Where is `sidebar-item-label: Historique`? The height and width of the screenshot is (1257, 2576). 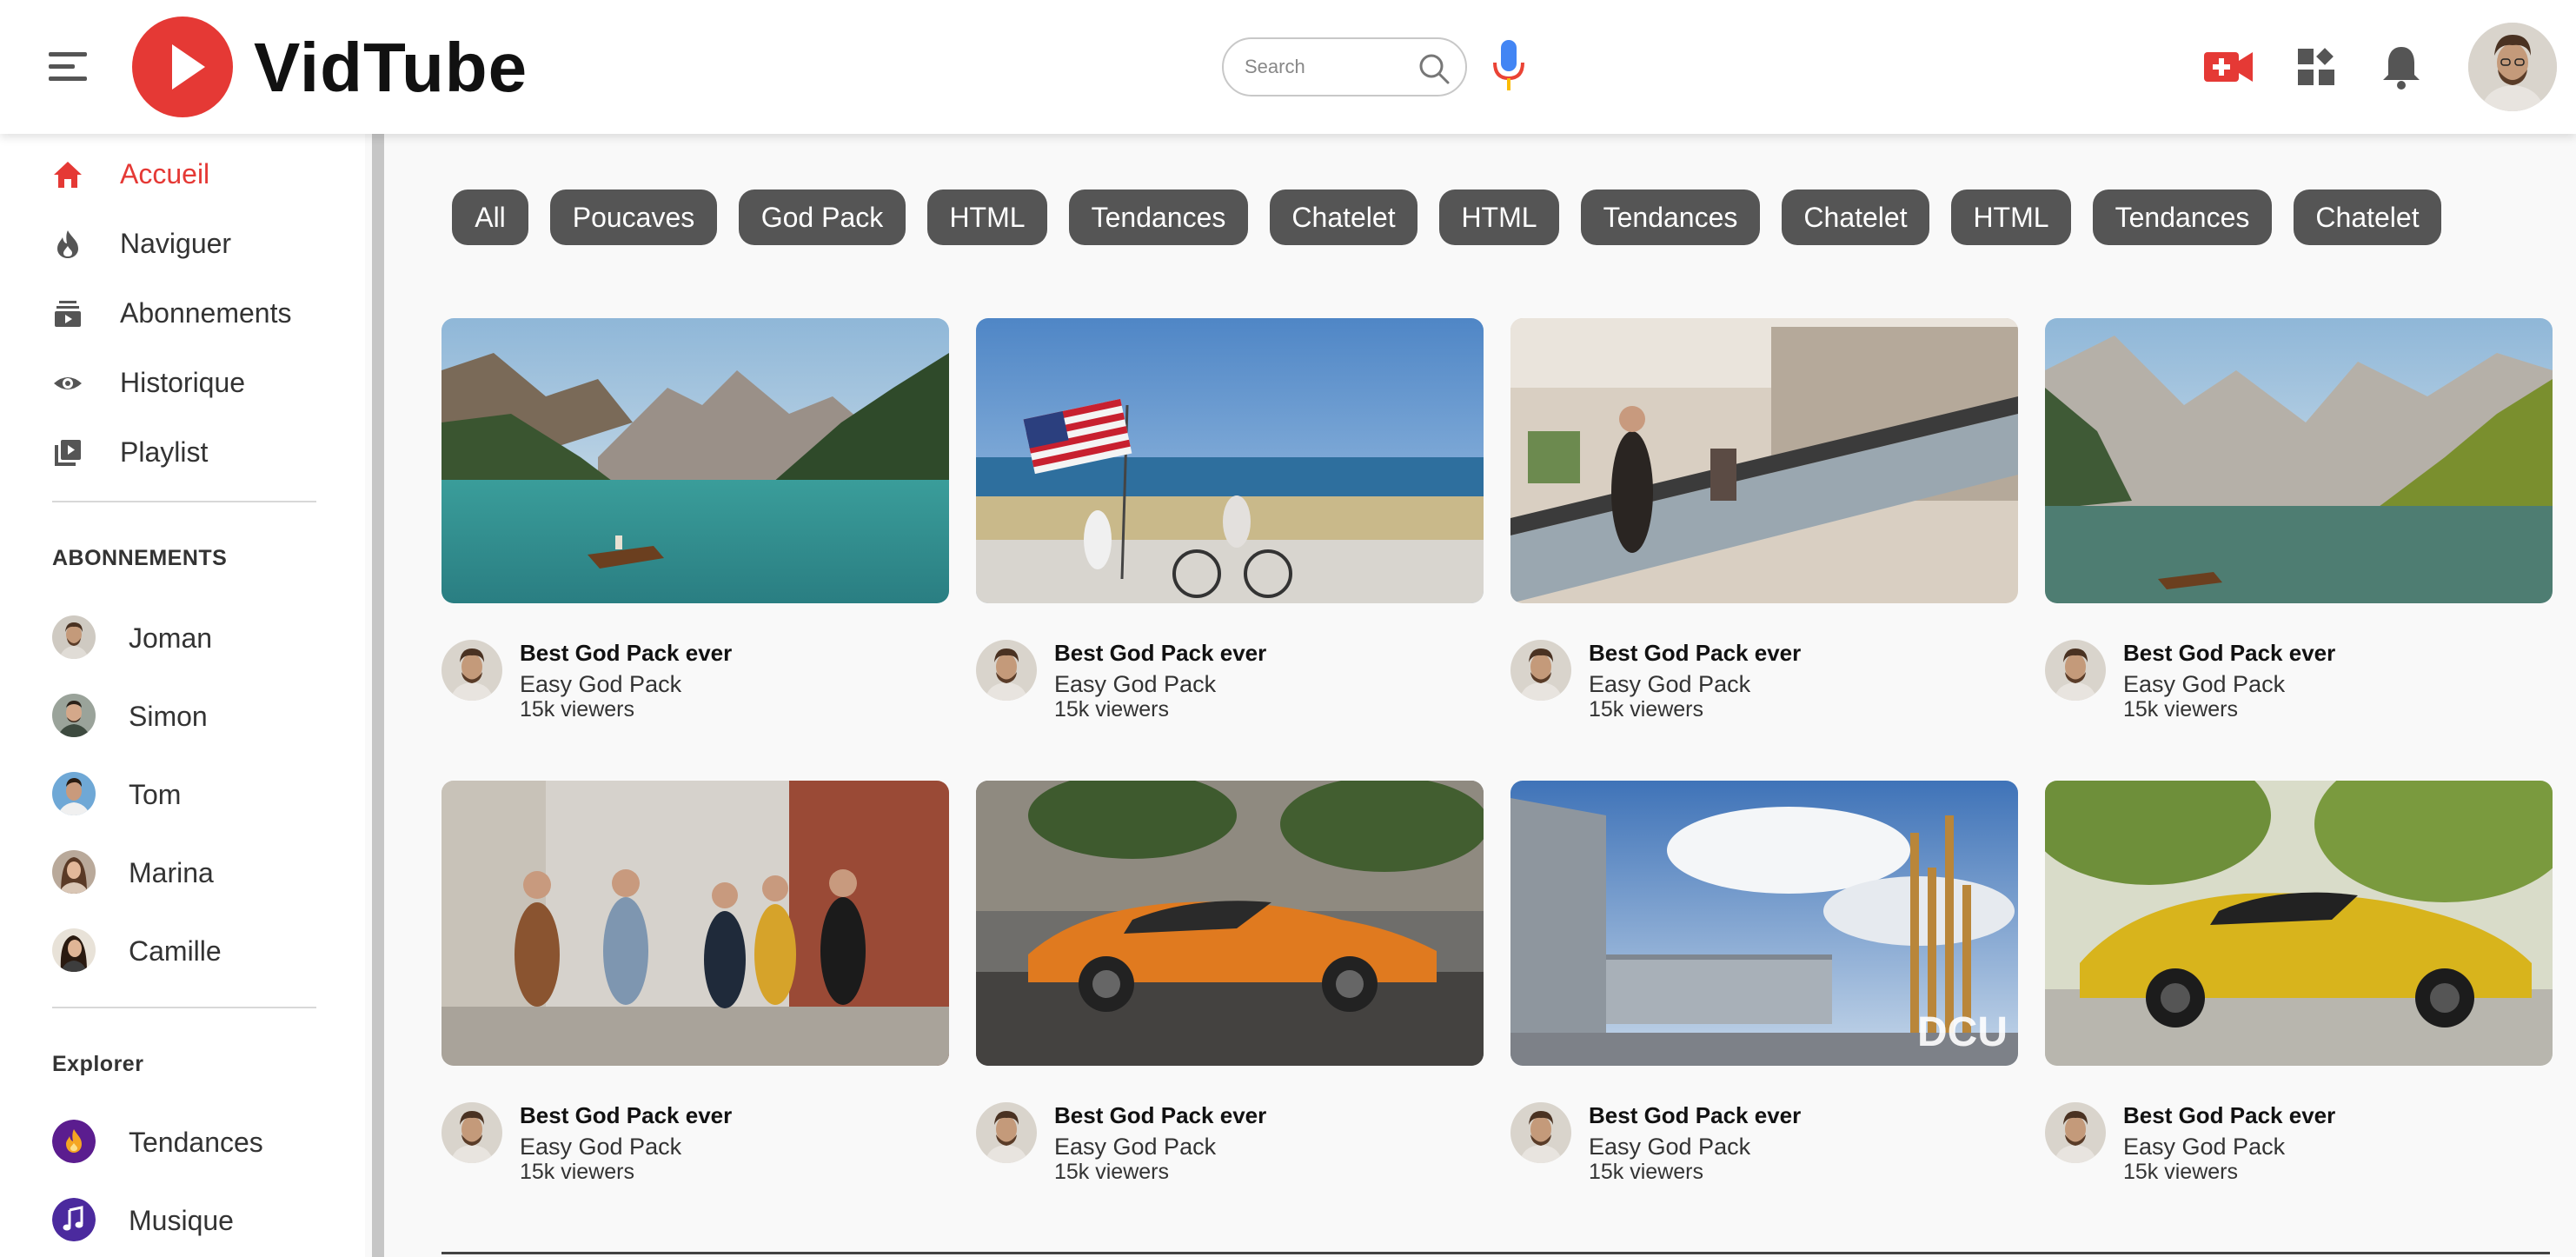 sidebar-item-label: Historique is located at coordinates (183, 382).